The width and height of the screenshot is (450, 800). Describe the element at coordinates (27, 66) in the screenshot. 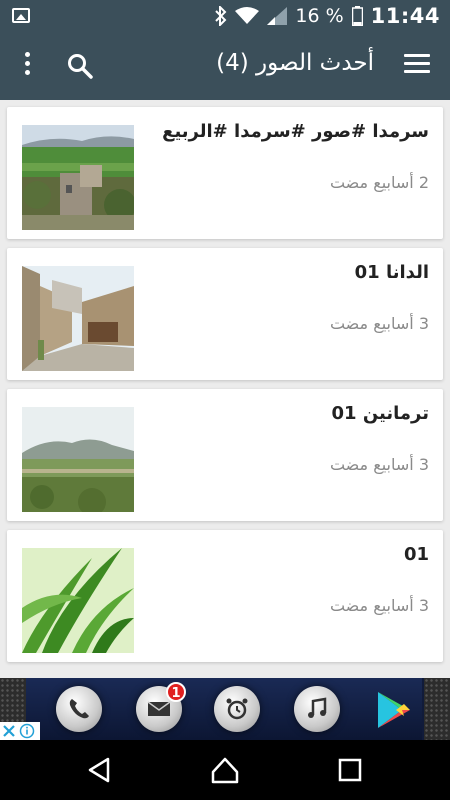

I see `more-options-icon` at that location.